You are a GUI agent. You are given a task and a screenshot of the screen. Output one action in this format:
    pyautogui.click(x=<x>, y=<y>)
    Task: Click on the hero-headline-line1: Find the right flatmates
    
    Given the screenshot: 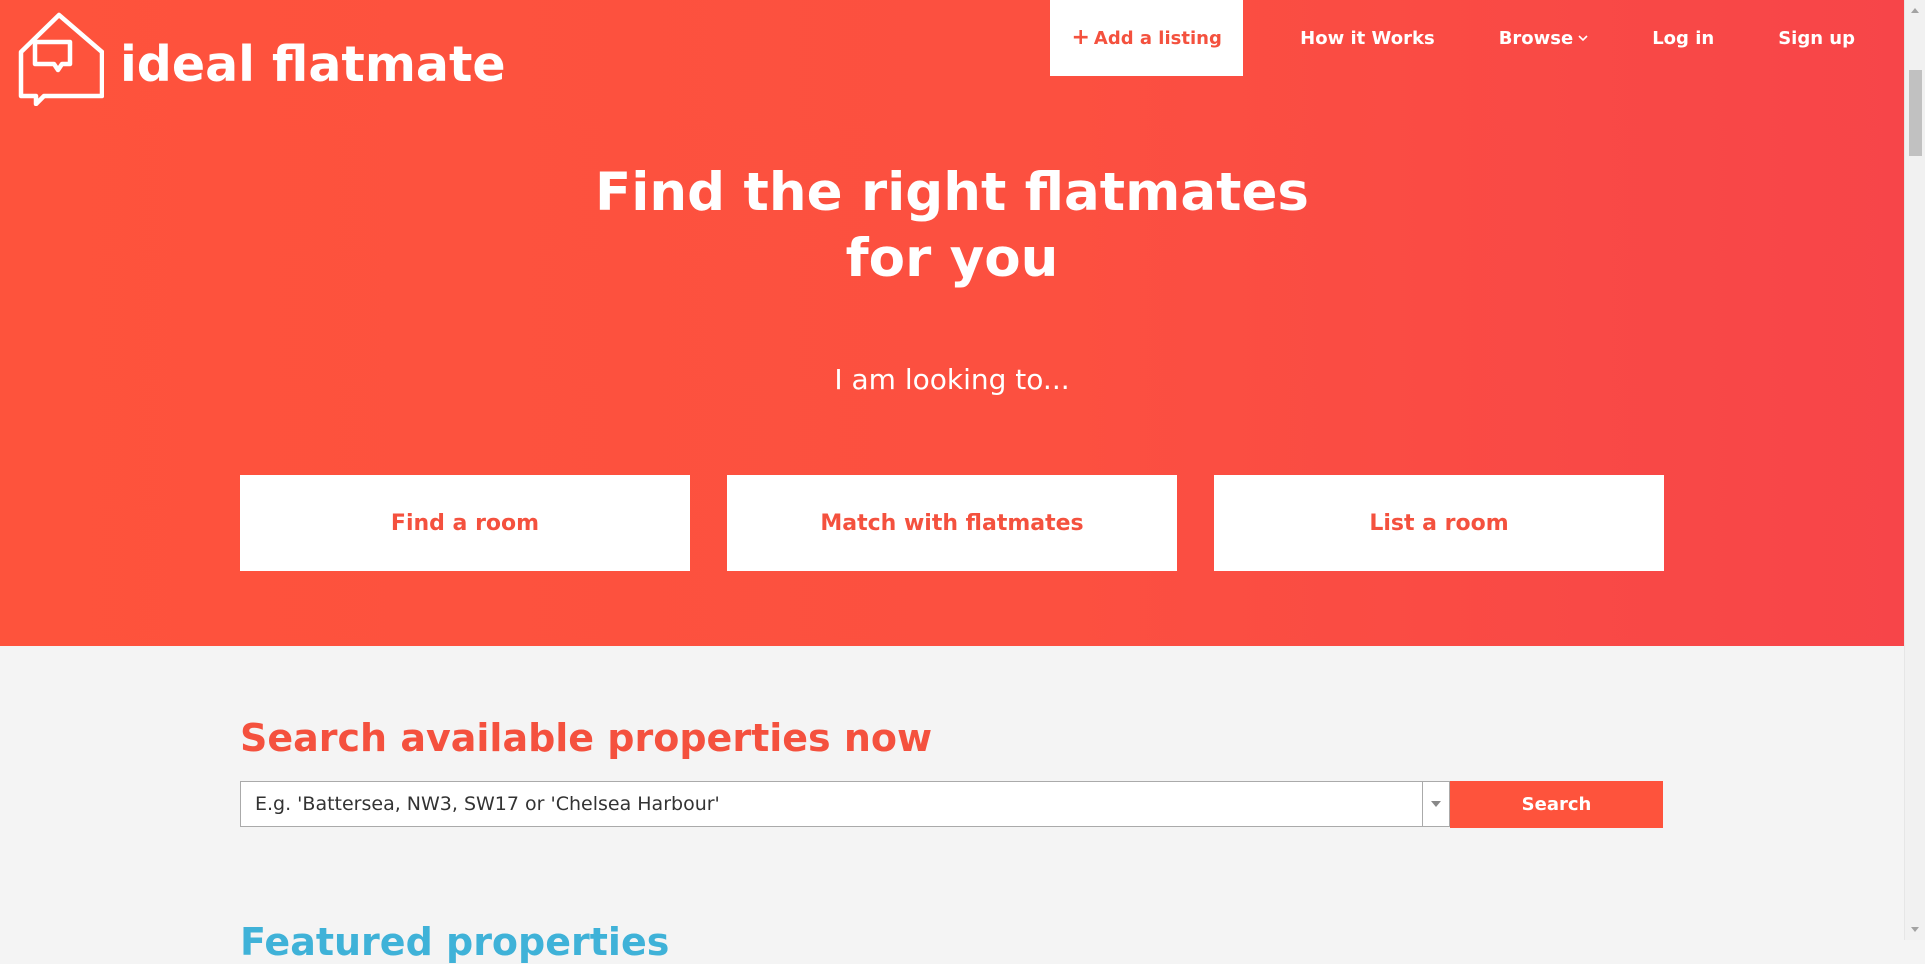 What is the action you would take?
    pyautogui.click(x=952, y=192)
    